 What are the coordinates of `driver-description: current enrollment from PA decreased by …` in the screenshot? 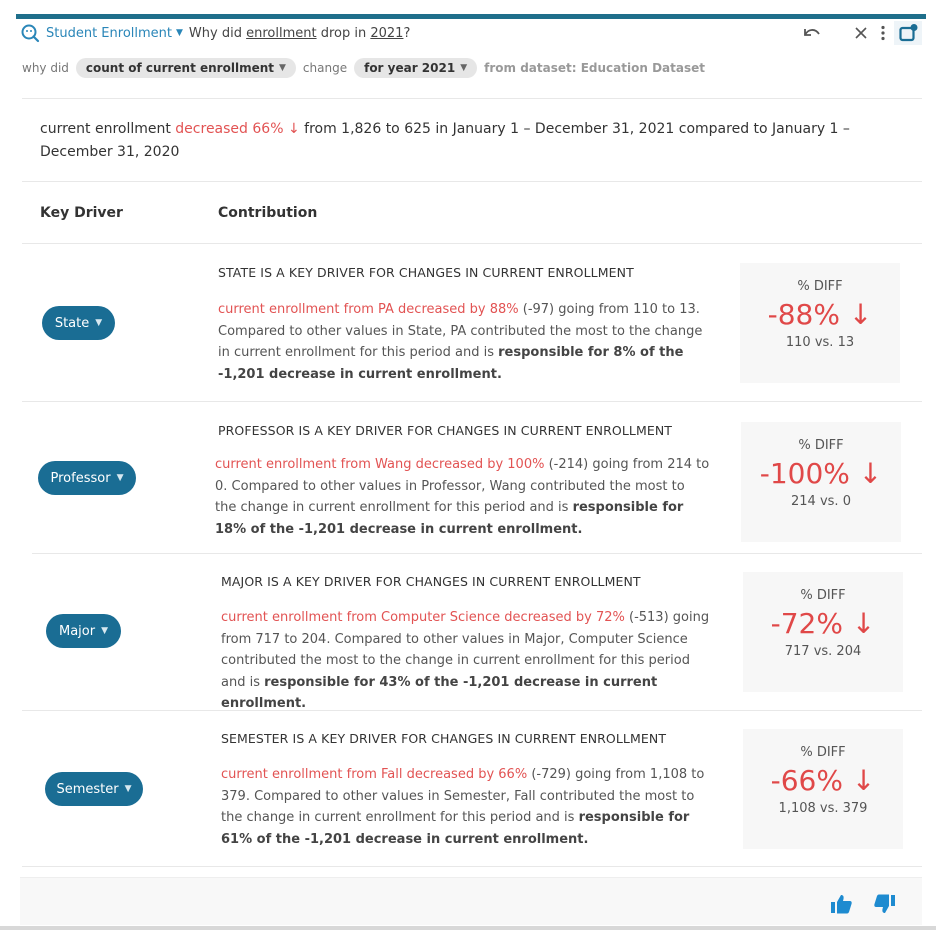 It's located at (463, 342).